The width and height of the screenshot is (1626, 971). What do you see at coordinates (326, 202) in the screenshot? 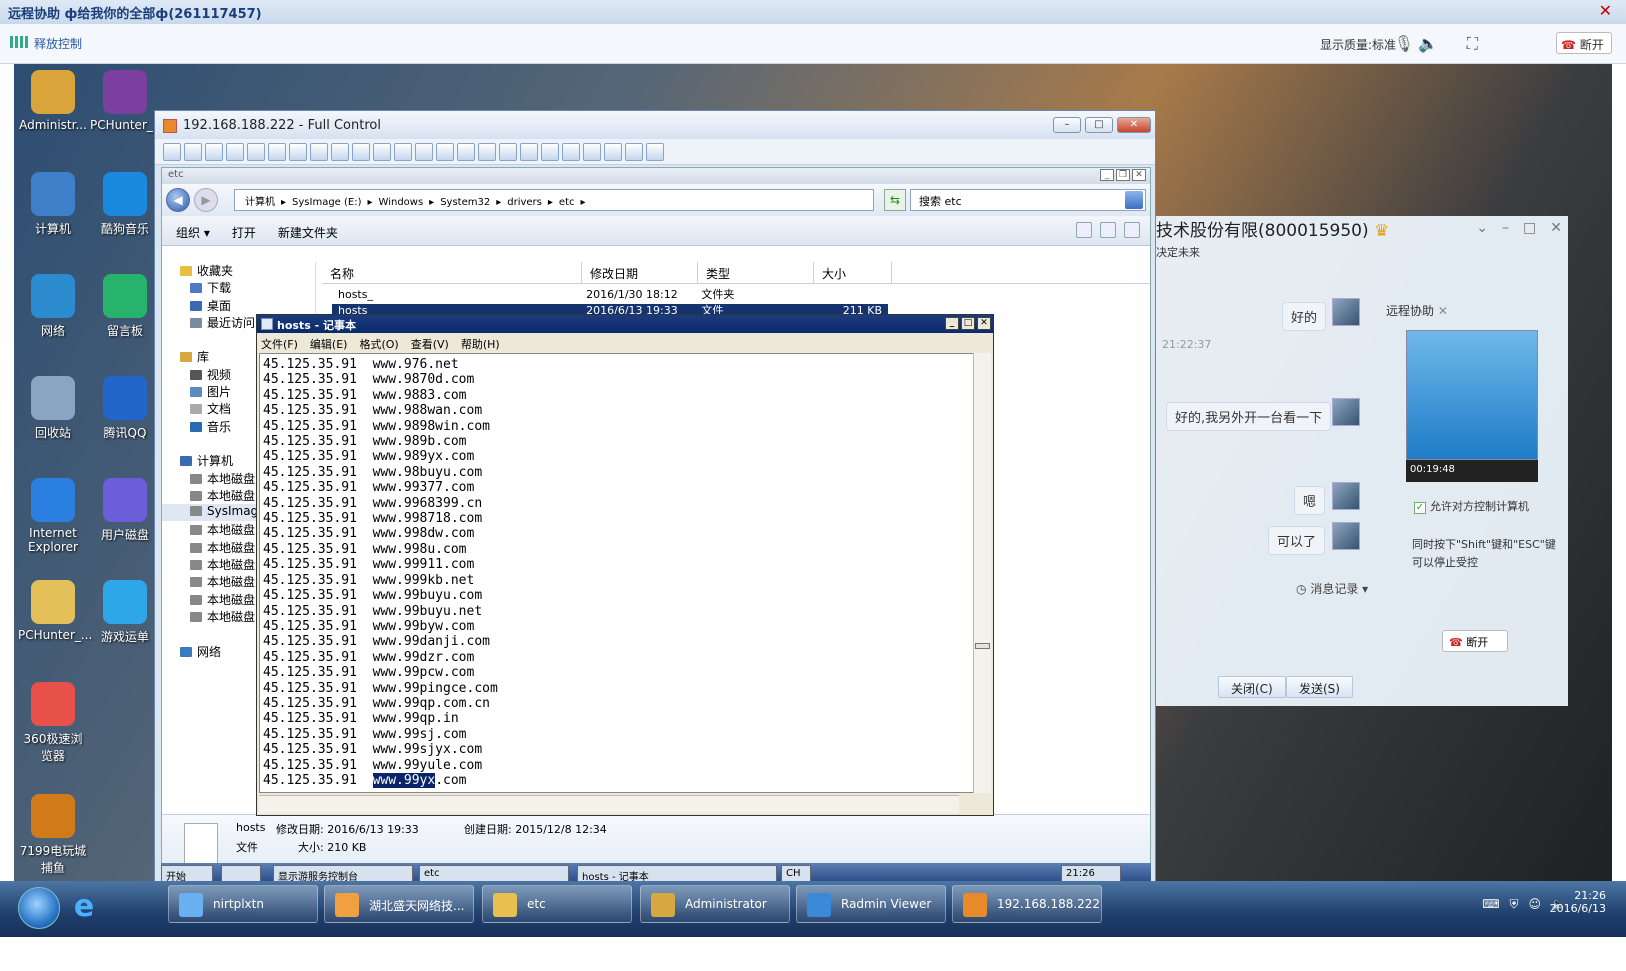
I see `breadcrumb-item: SysImage (E:)` at bounding box center [326, 202].